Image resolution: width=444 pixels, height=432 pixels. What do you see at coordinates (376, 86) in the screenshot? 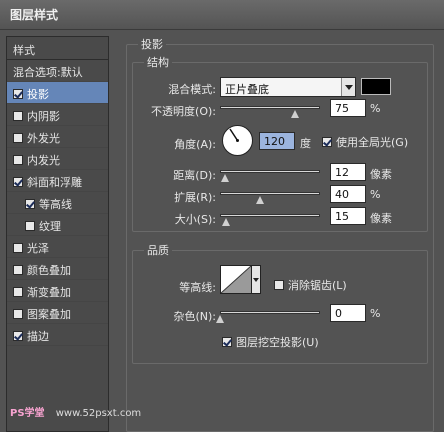
I see `shadow-color-swatch` at bounding box center [376, 86].